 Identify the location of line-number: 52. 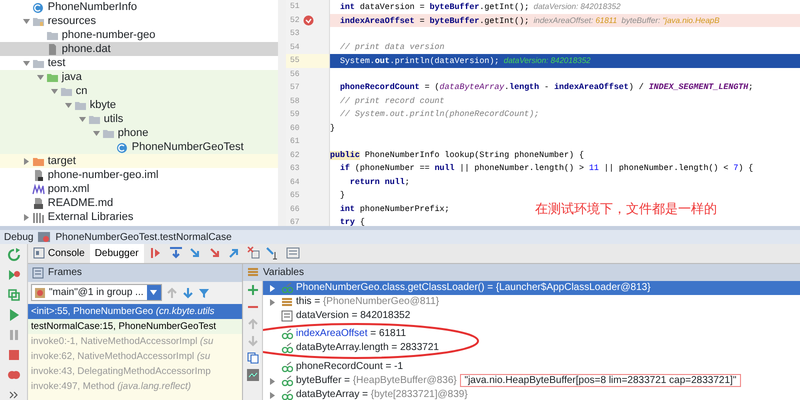
(295, 20).